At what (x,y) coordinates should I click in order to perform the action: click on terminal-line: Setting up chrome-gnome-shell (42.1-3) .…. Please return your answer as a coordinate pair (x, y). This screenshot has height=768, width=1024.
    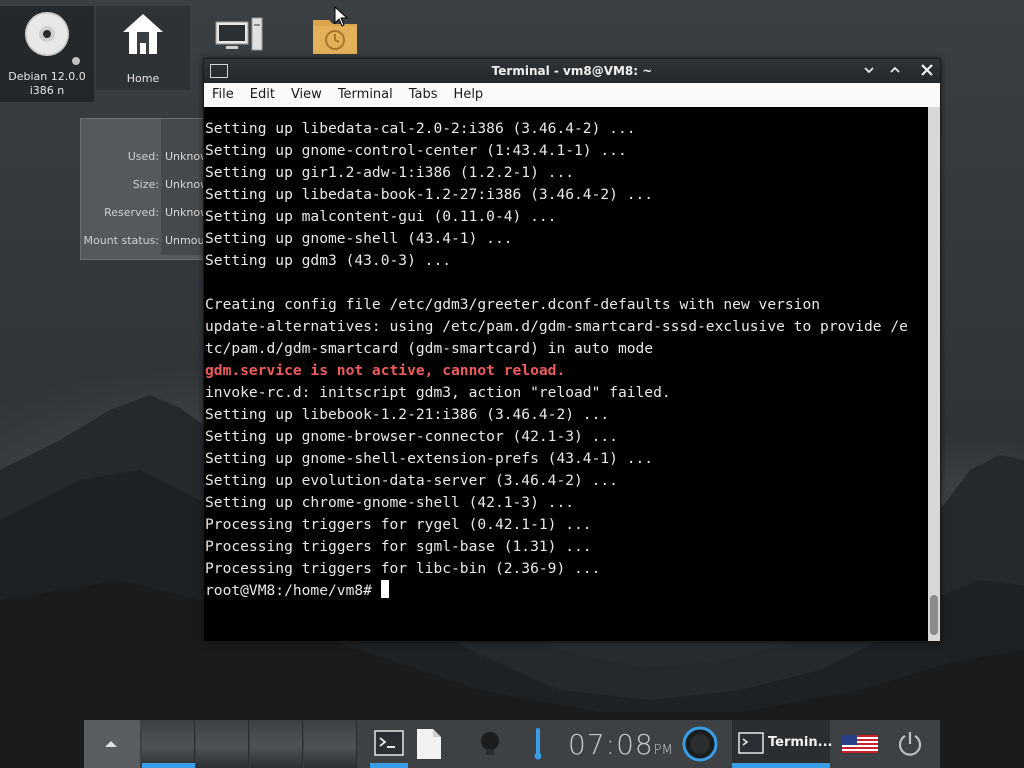
    Looking at the image, I should click on (390, 502).